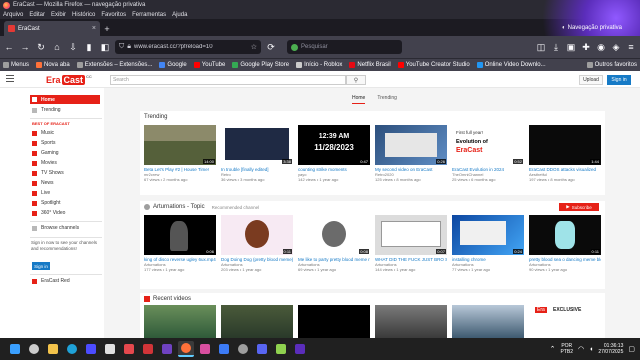 Image resolution: width=640 pixels, height=360 pixels. Describe the element at coordinates (224, 349) in the screenshot. I see `taskbar-vpn` at that location.